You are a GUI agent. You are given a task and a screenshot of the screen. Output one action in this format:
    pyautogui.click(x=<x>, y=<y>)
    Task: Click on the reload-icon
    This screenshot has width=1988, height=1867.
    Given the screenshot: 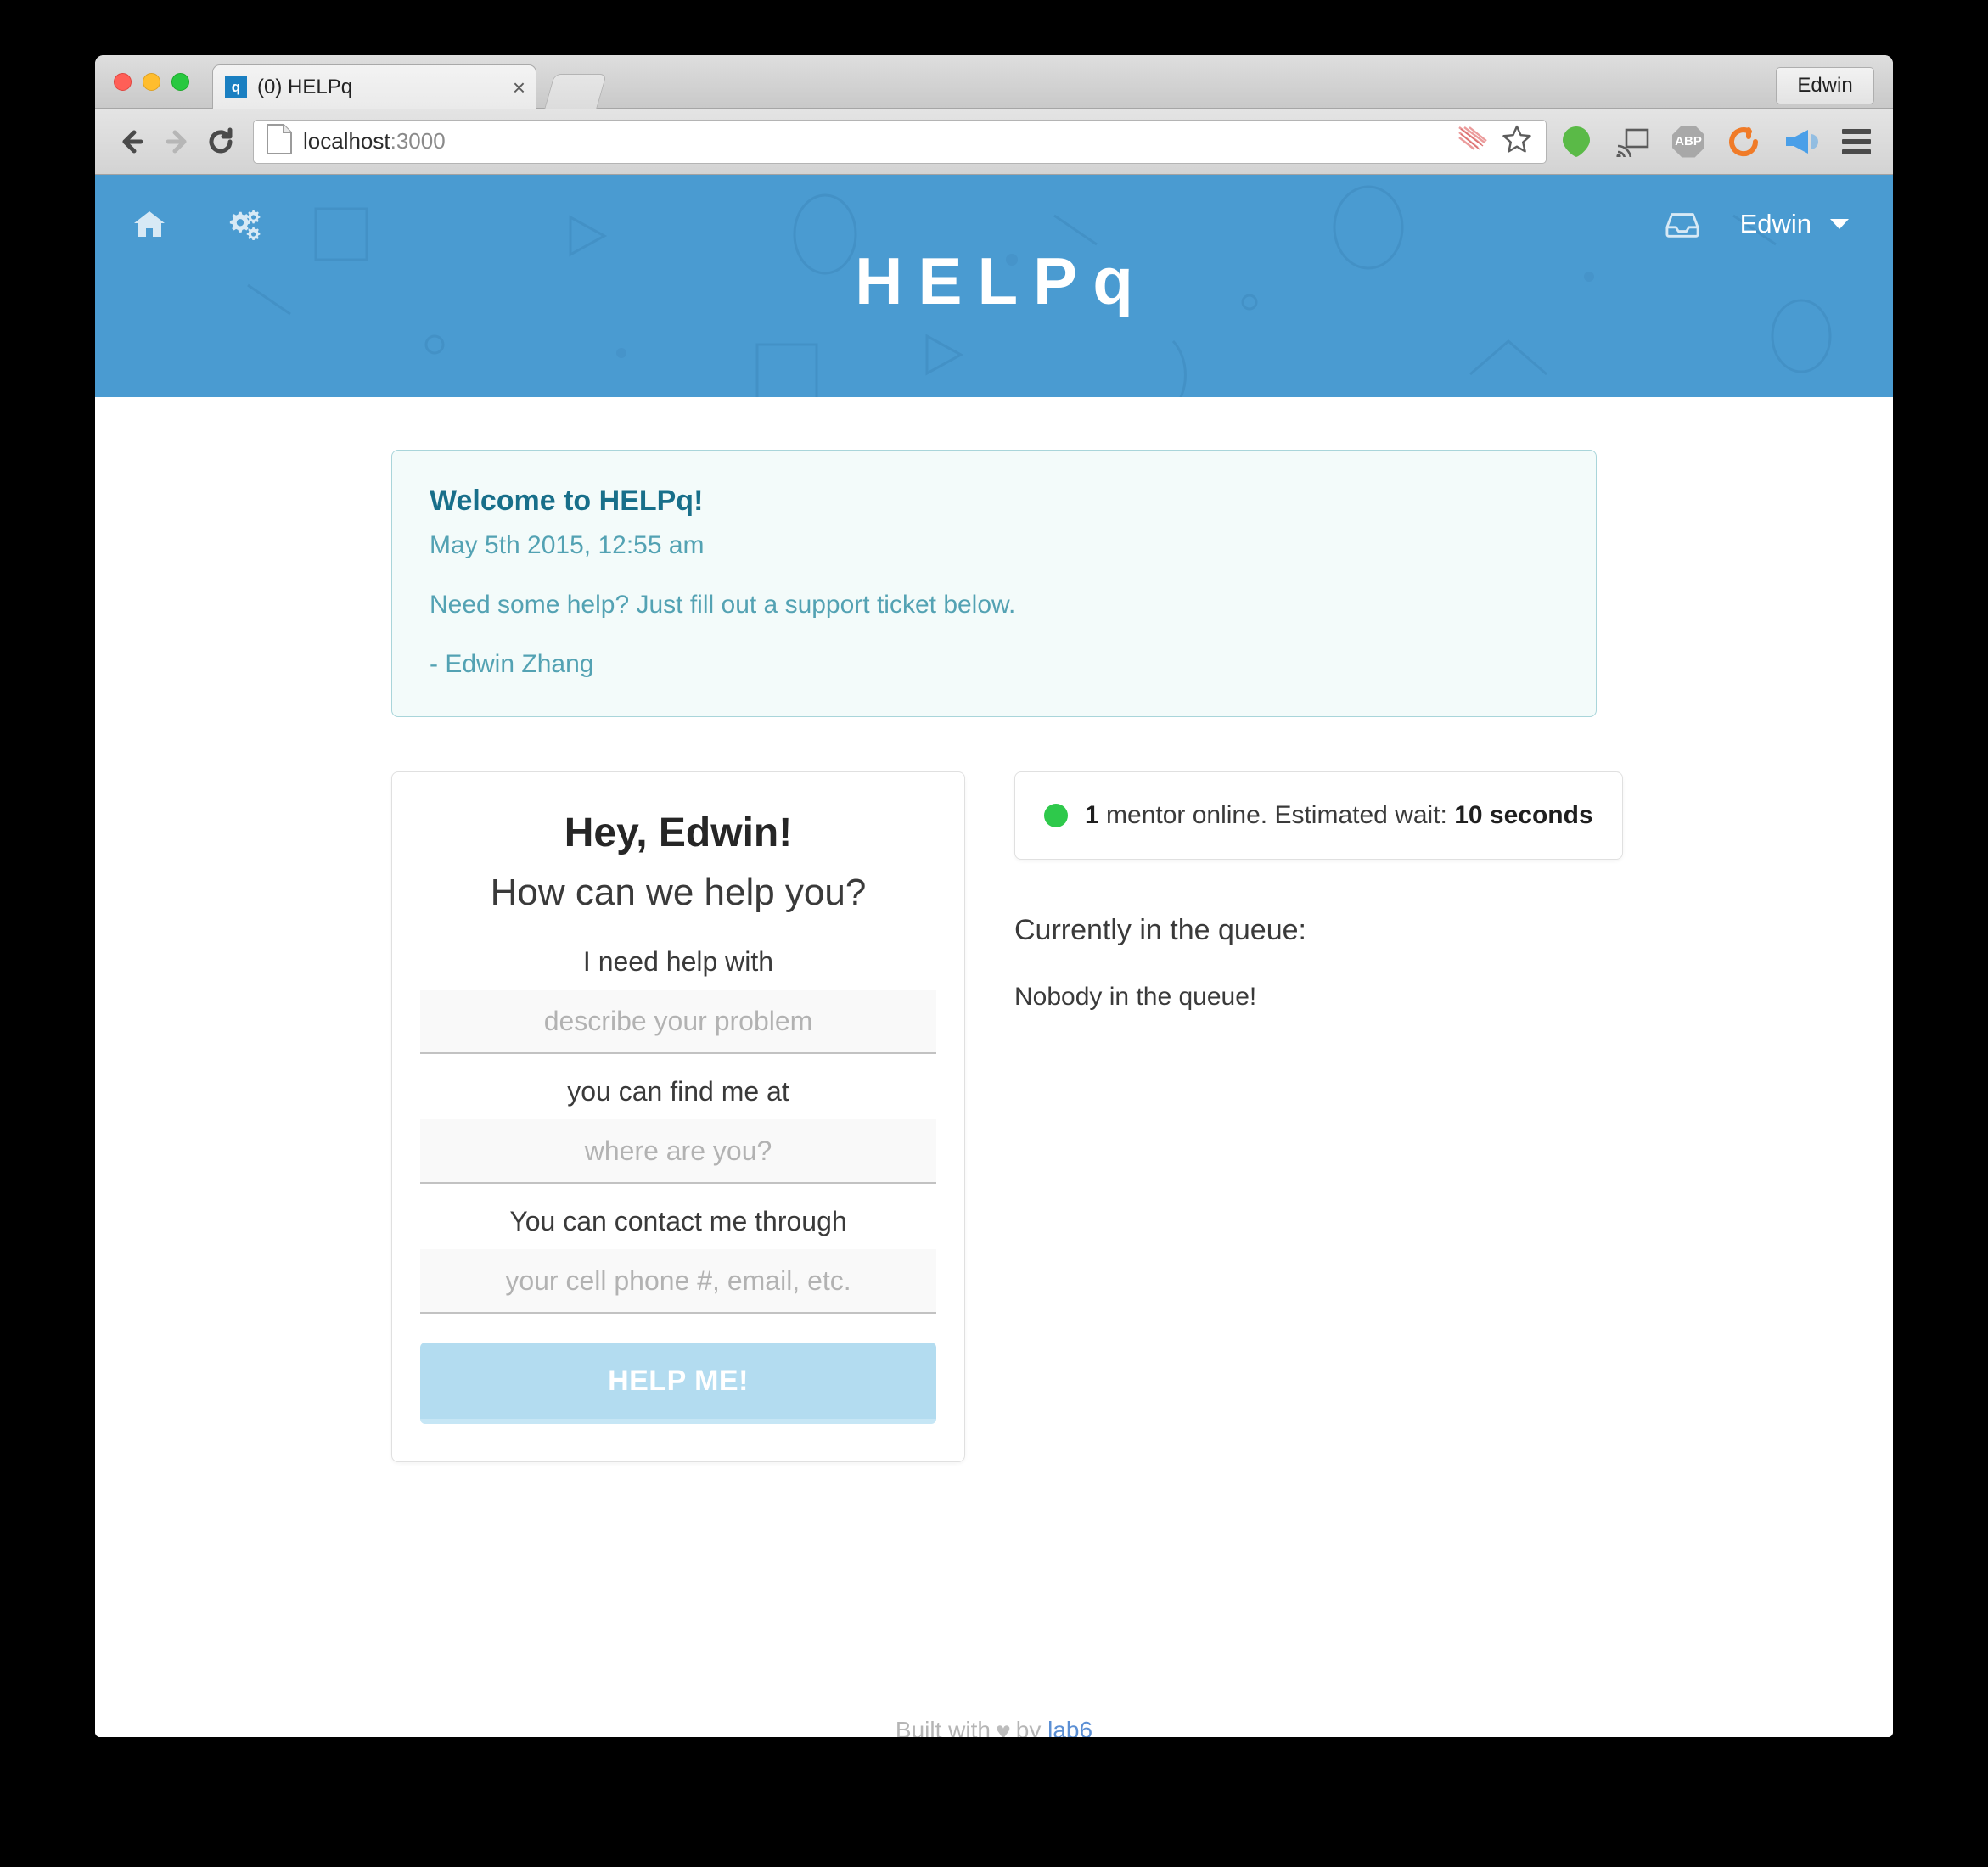 What is the action you would take?
    pyautogui.click(x=221, y=142)
    